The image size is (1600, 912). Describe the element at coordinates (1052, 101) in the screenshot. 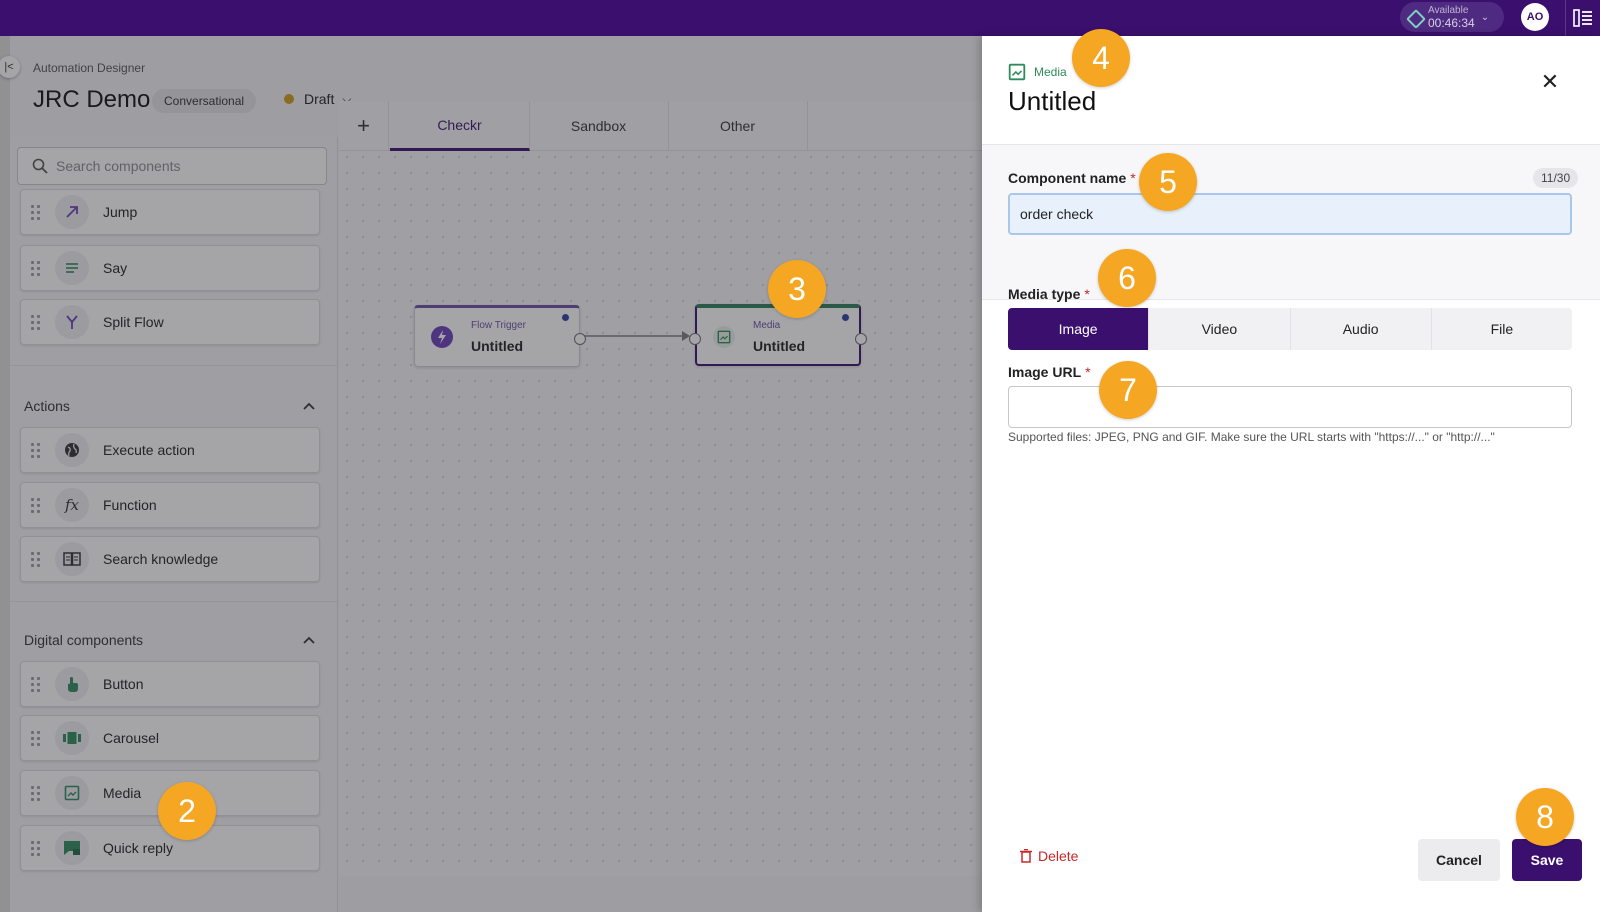

I see `panel-title: Untitled` at that location.